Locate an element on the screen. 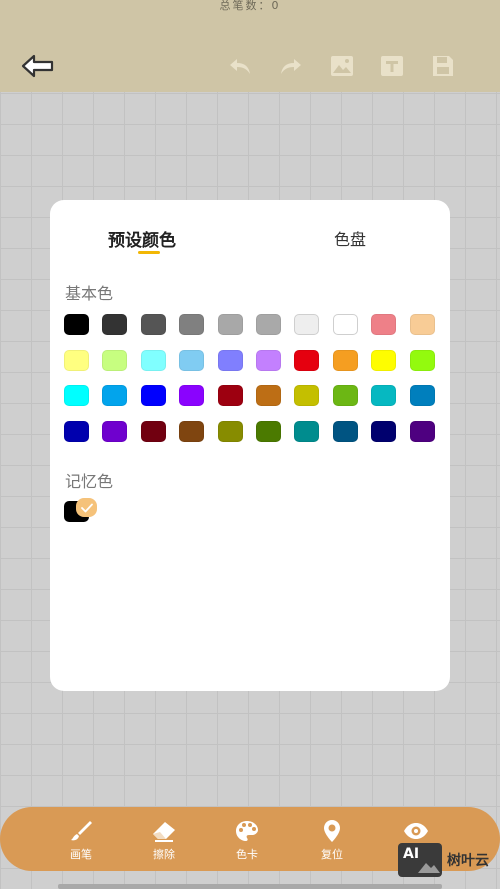  watermark: AI 树叶云 is located at coordinates (448, 860).